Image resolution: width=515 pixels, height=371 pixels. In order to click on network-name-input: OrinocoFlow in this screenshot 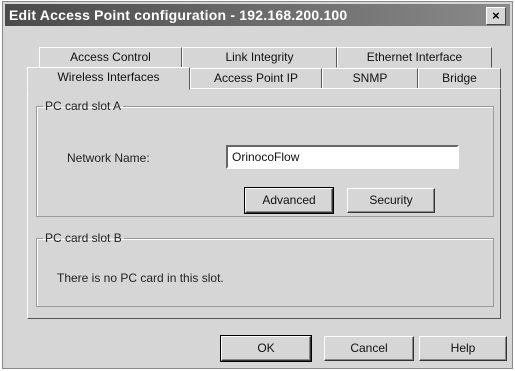, I will do `click(342, 157)`.